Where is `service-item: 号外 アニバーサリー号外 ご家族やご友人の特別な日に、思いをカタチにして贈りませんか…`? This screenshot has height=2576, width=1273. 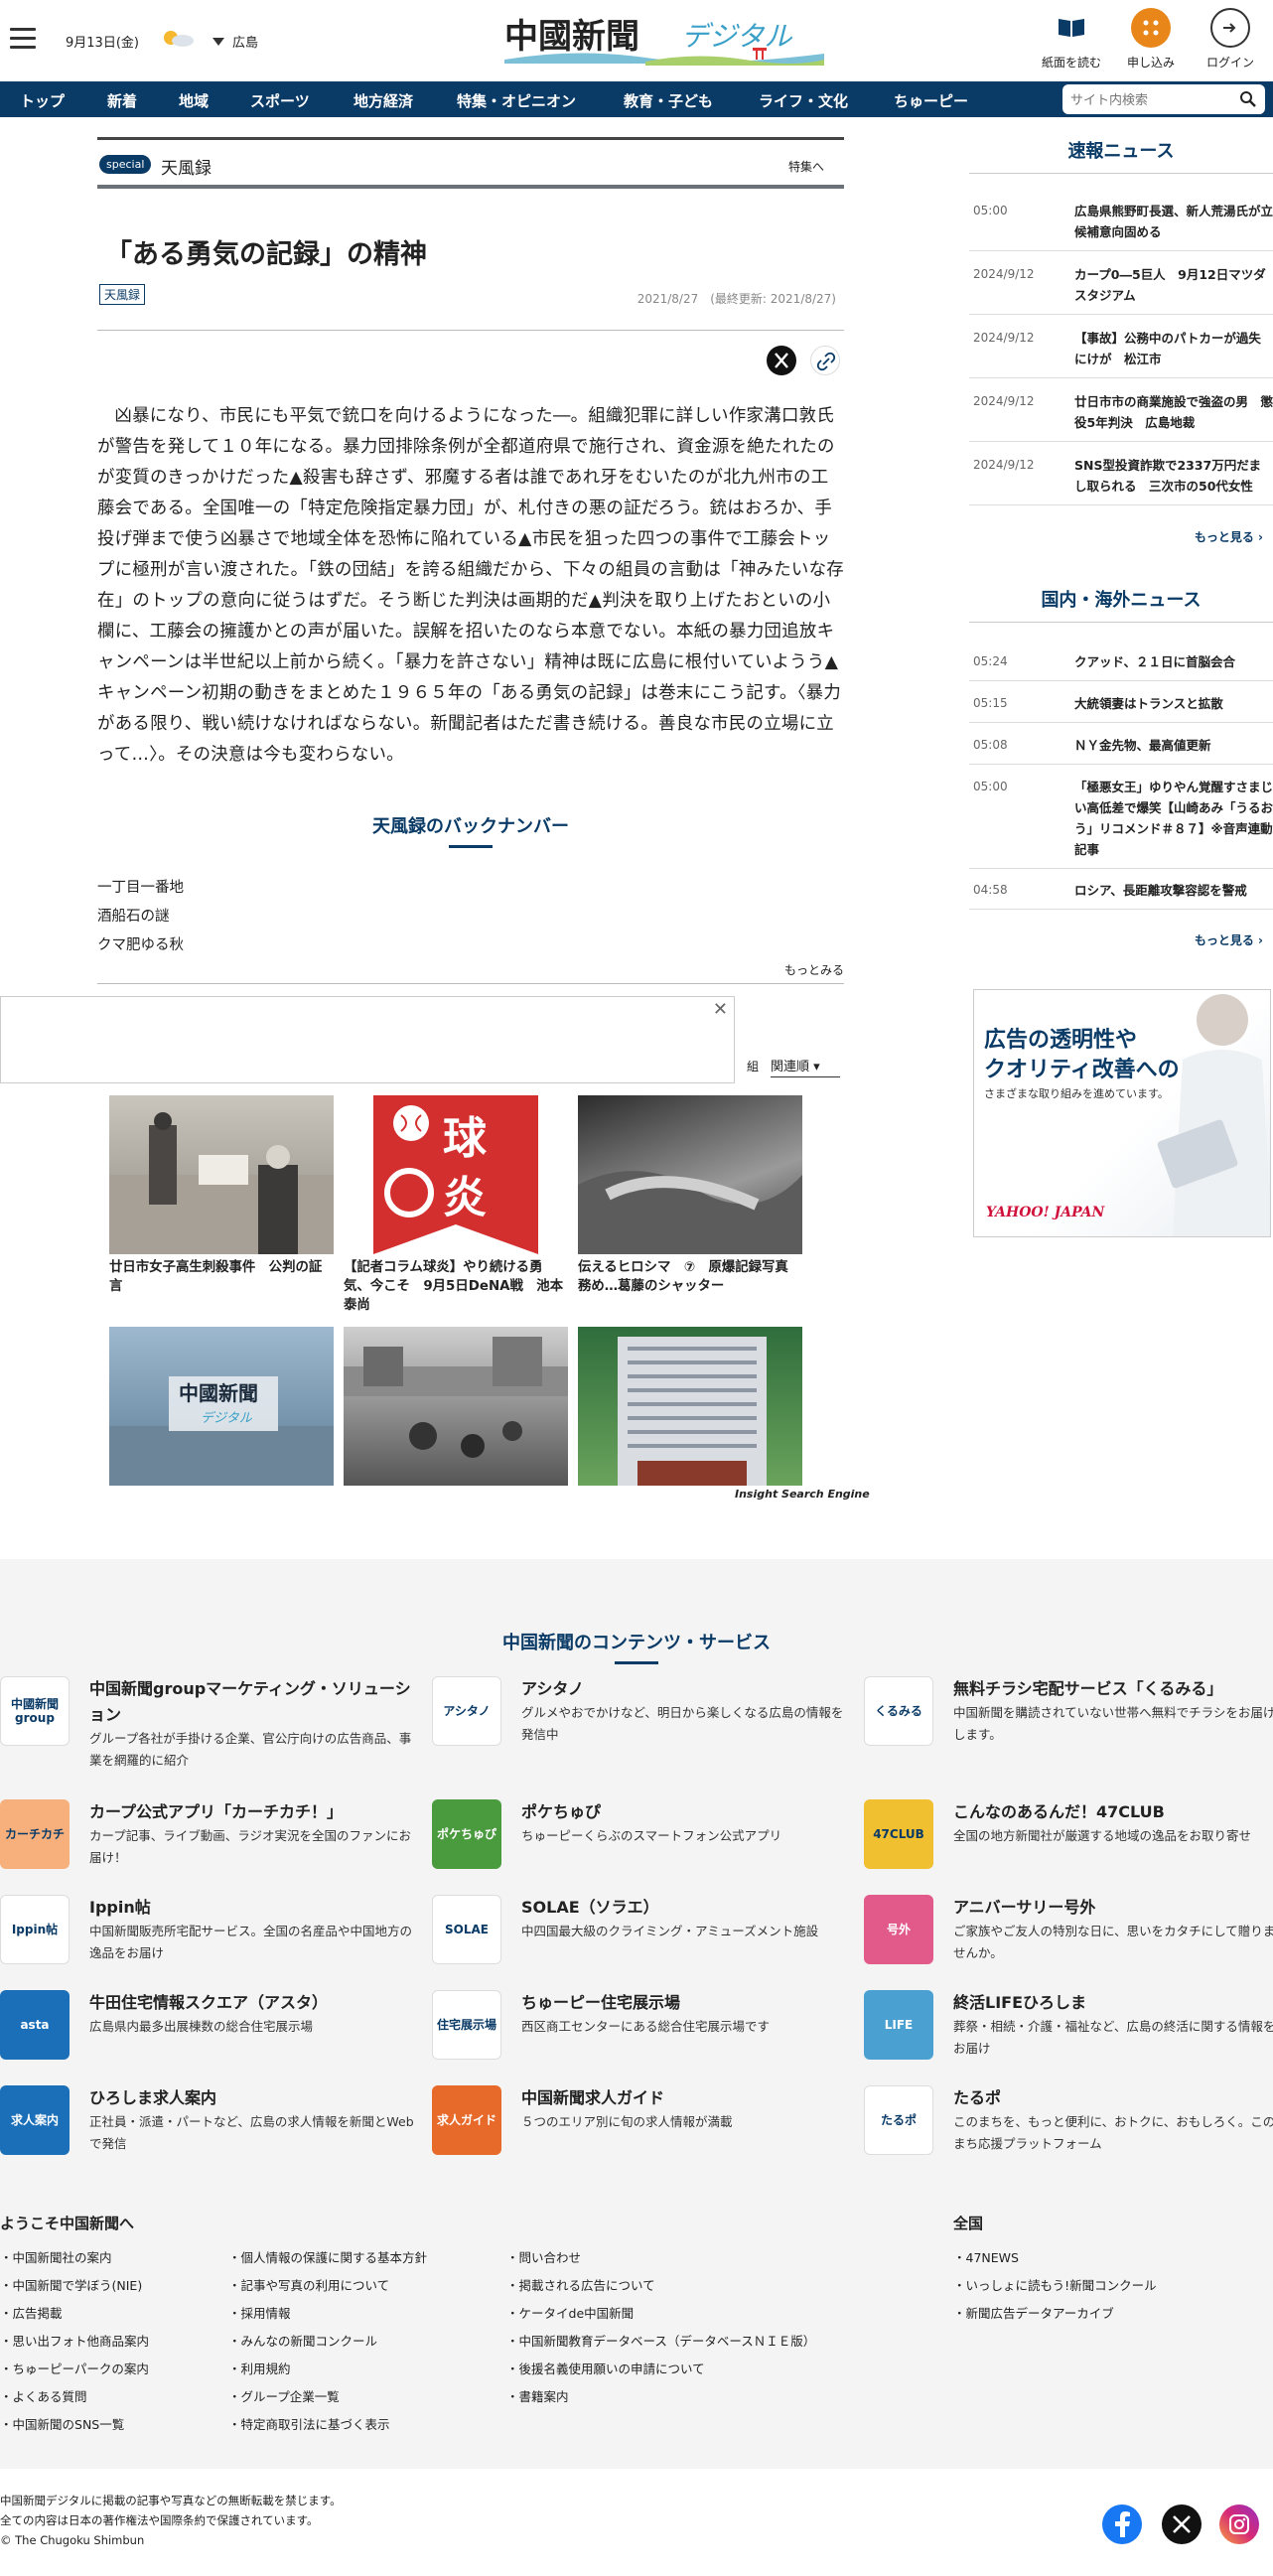 service-item: 号外 アニバーサリー号外 ご家族やご友人の特別な日に、思いをカタチにして贈りませんか… is located at coordinates (1068, 1930).